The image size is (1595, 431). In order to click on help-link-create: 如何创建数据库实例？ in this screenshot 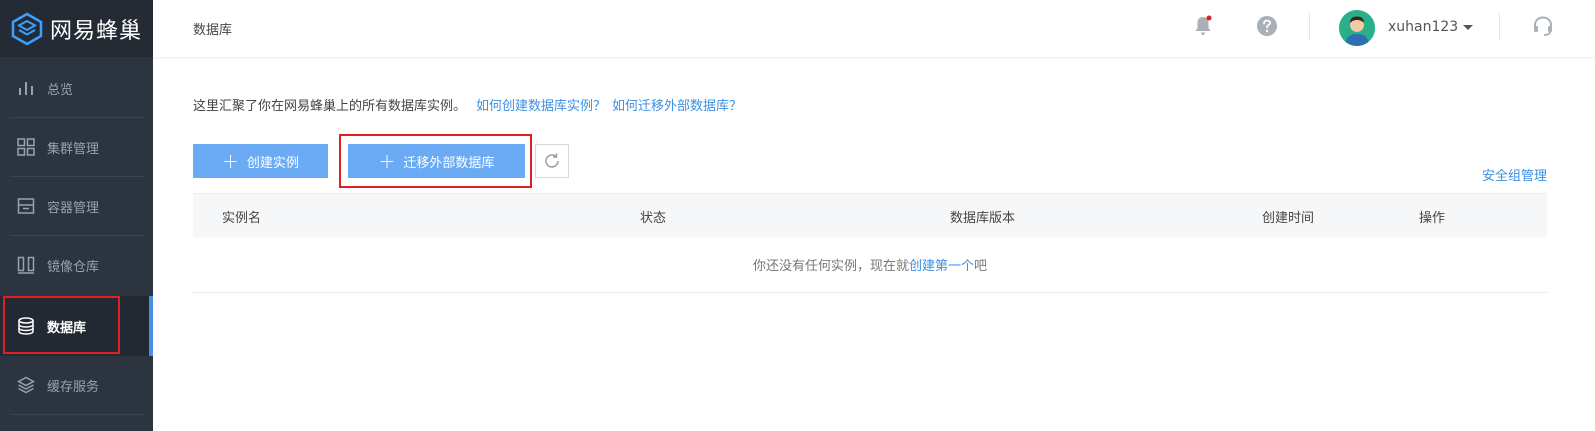, I will do `click(541, 106)`.